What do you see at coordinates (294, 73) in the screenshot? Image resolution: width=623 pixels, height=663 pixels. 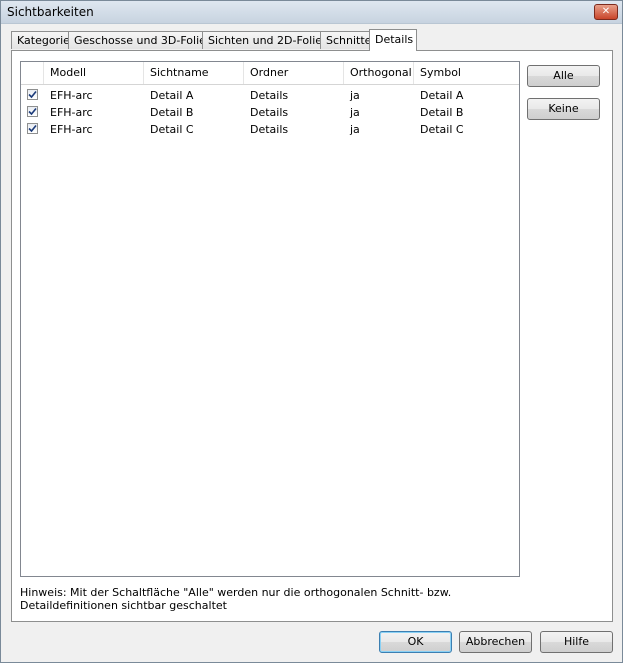 I see `column-header-ordner: Ordner` at bounding box center [294, 73].